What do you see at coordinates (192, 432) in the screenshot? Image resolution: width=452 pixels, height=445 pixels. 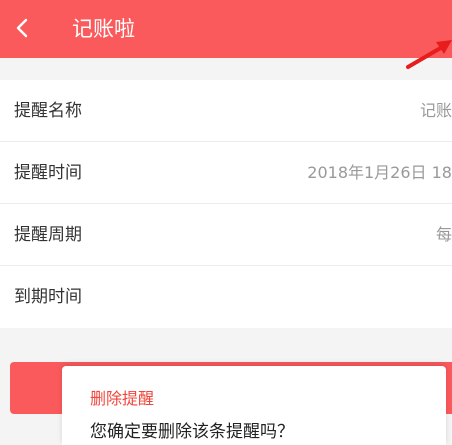 I see `dialog-message: 您确定要删除该条提醒吗？` at bounding box center [192, 432].